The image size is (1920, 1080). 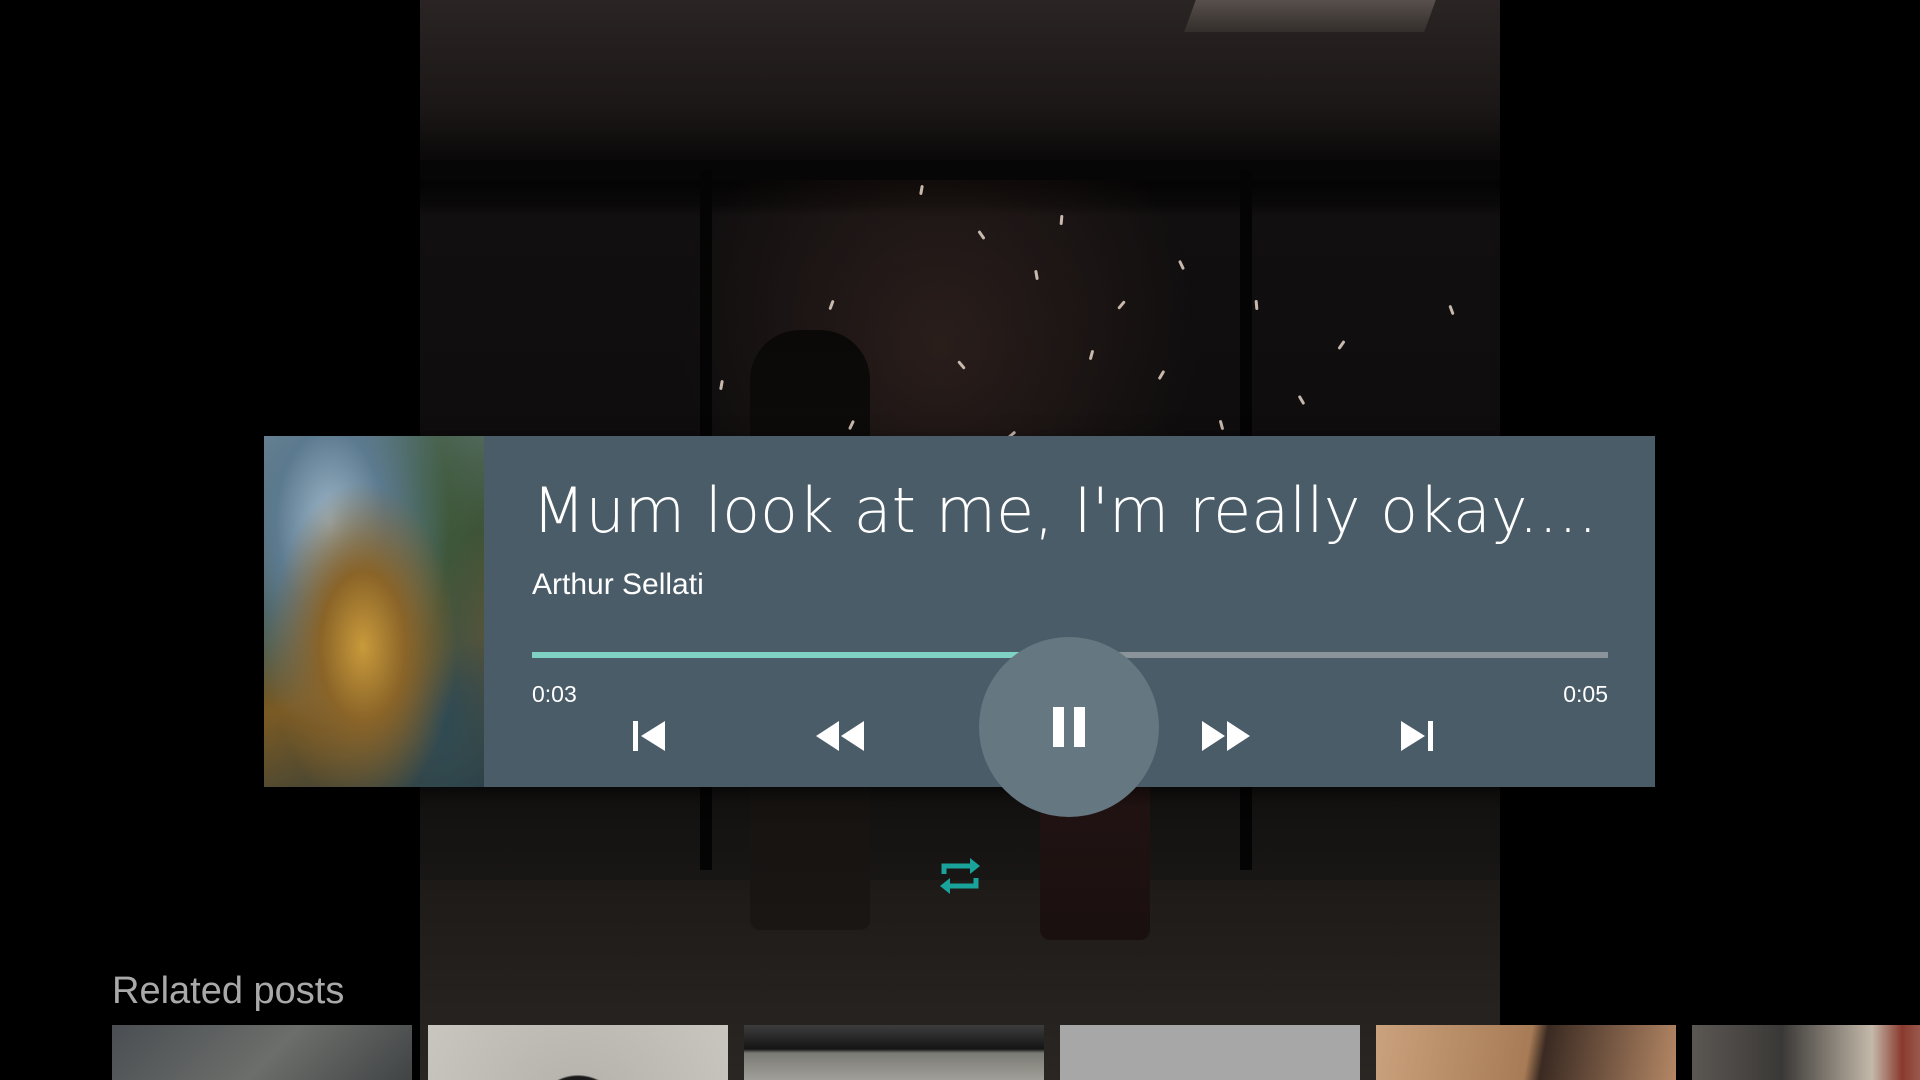 I want to click on rewind-icon, so click(x=840, y=736).